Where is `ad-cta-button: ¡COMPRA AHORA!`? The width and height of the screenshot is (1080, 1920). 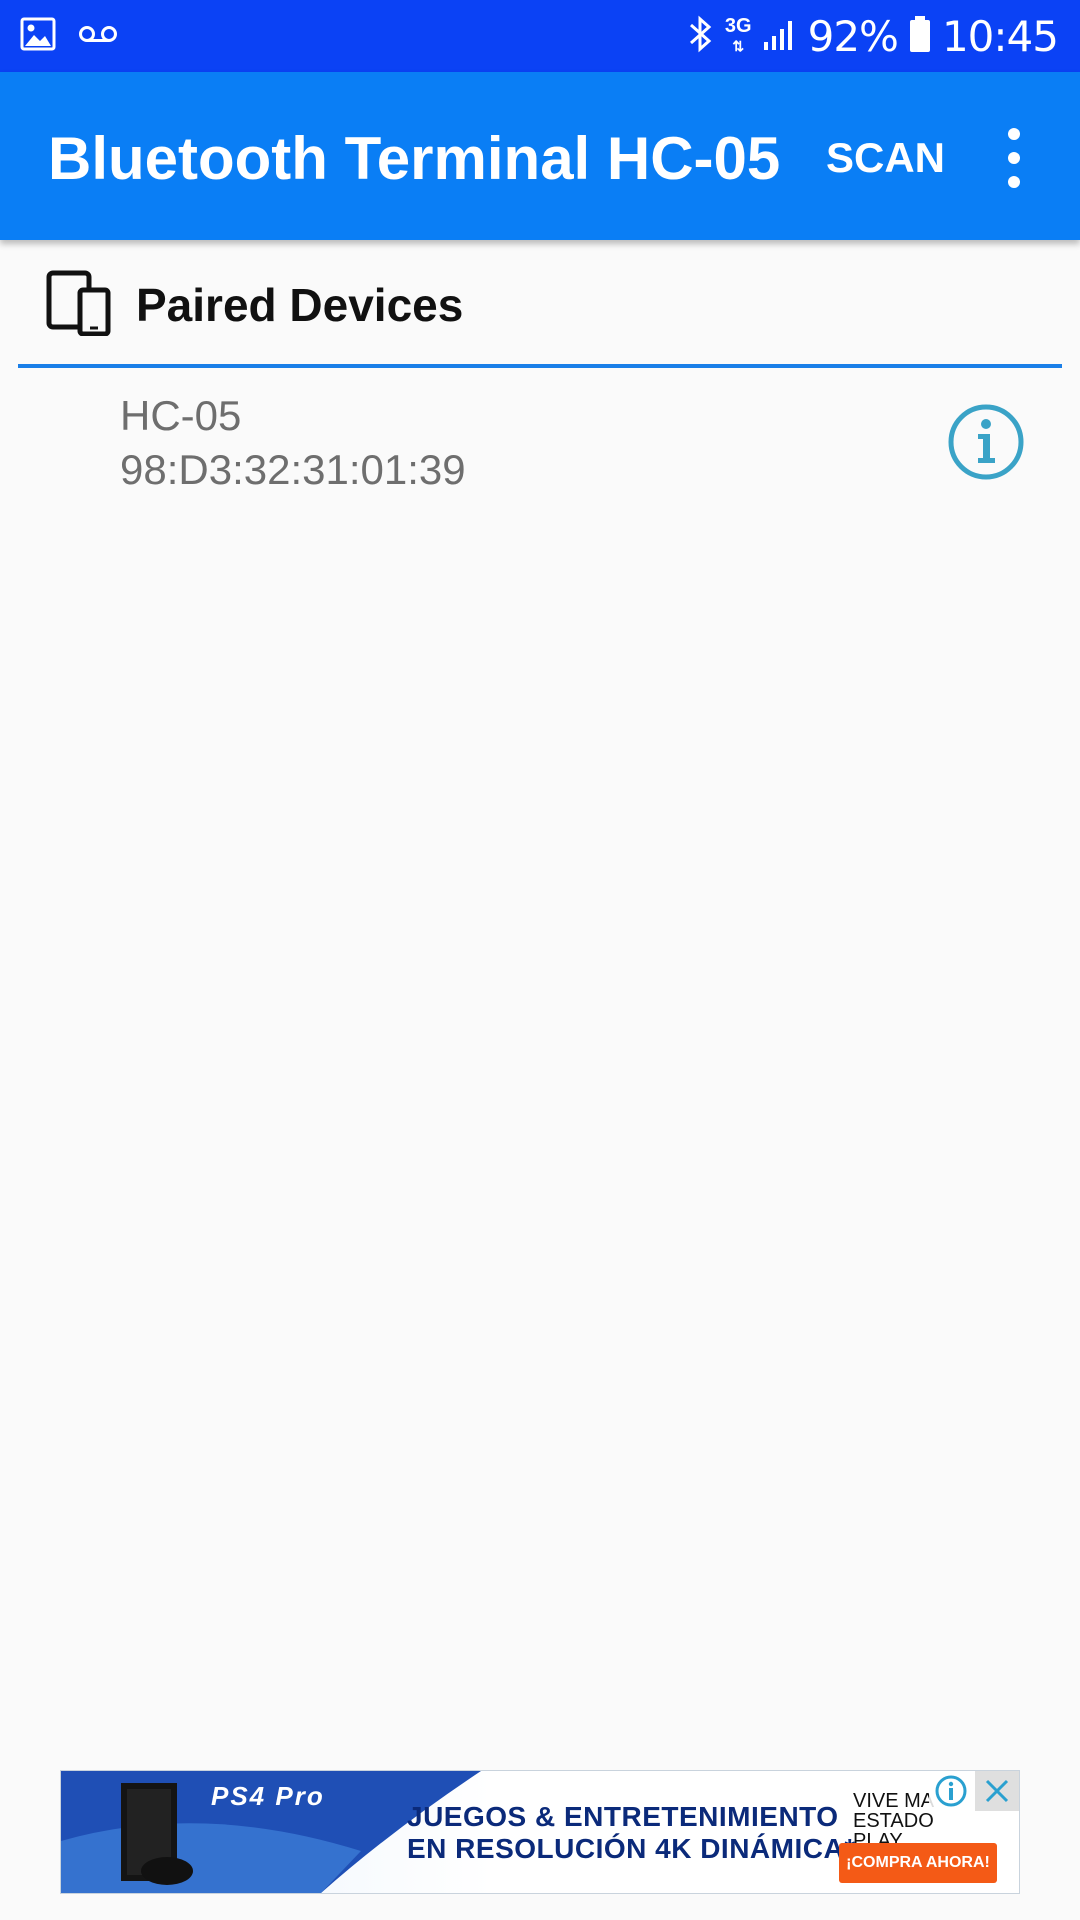 ad-cta-button: ¡COMPRA AHORA! is located at coordinates (918, 1863).